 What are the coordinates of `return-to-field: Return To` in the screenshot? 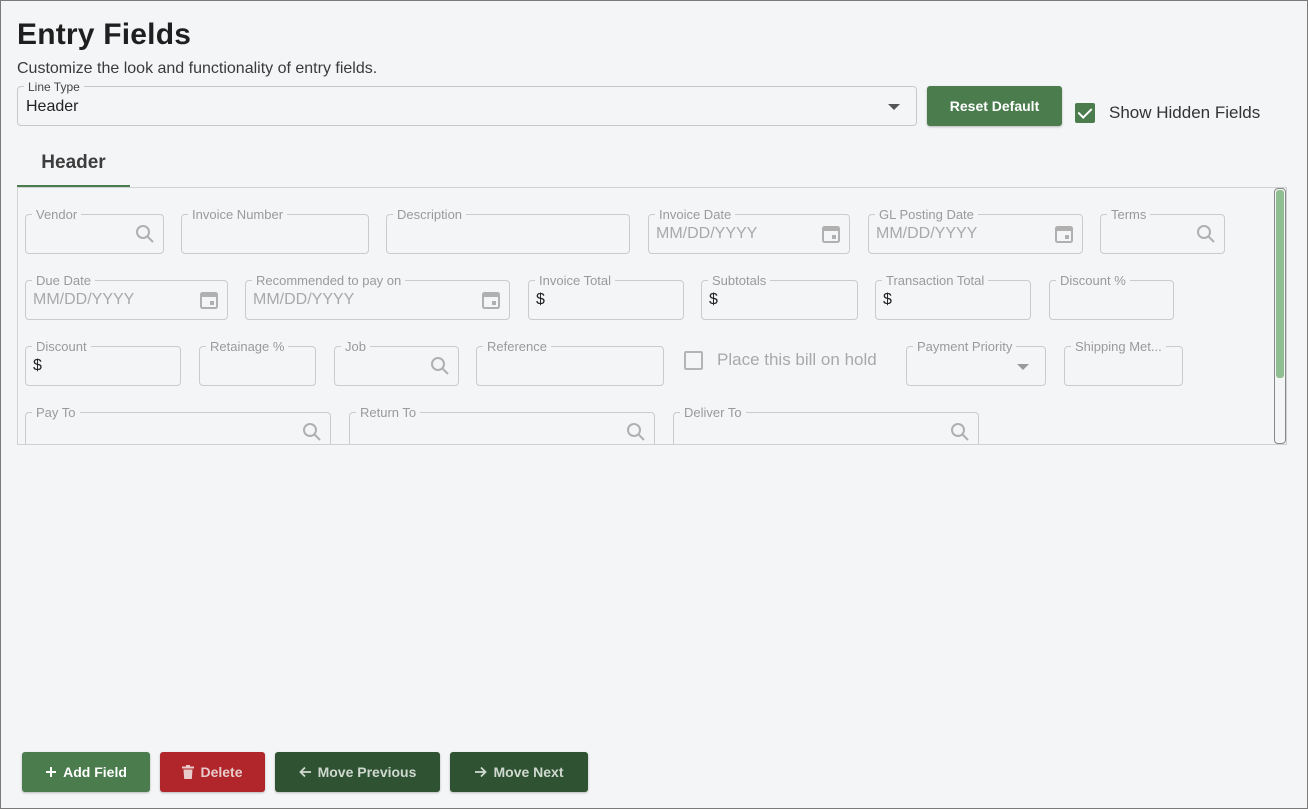 It's located at (502, 424).